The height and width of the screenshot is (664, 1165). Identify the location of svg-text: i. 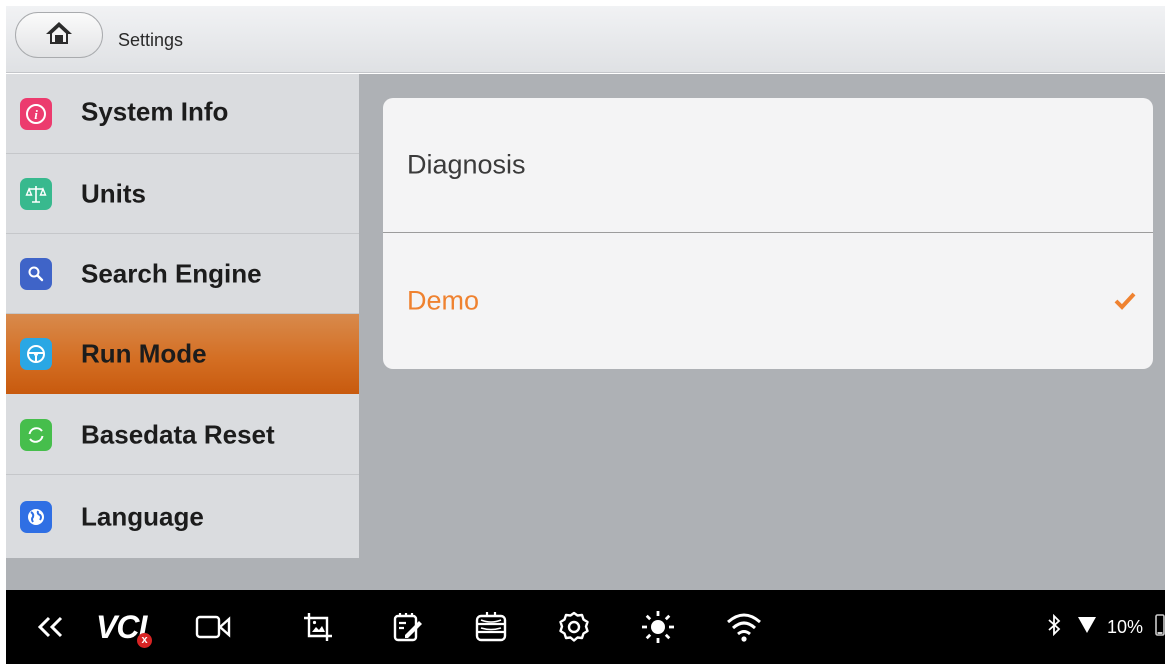
(36, 114).